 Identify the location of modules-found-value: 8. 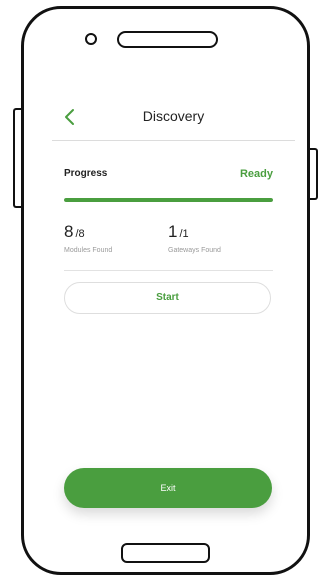
(69, 231).